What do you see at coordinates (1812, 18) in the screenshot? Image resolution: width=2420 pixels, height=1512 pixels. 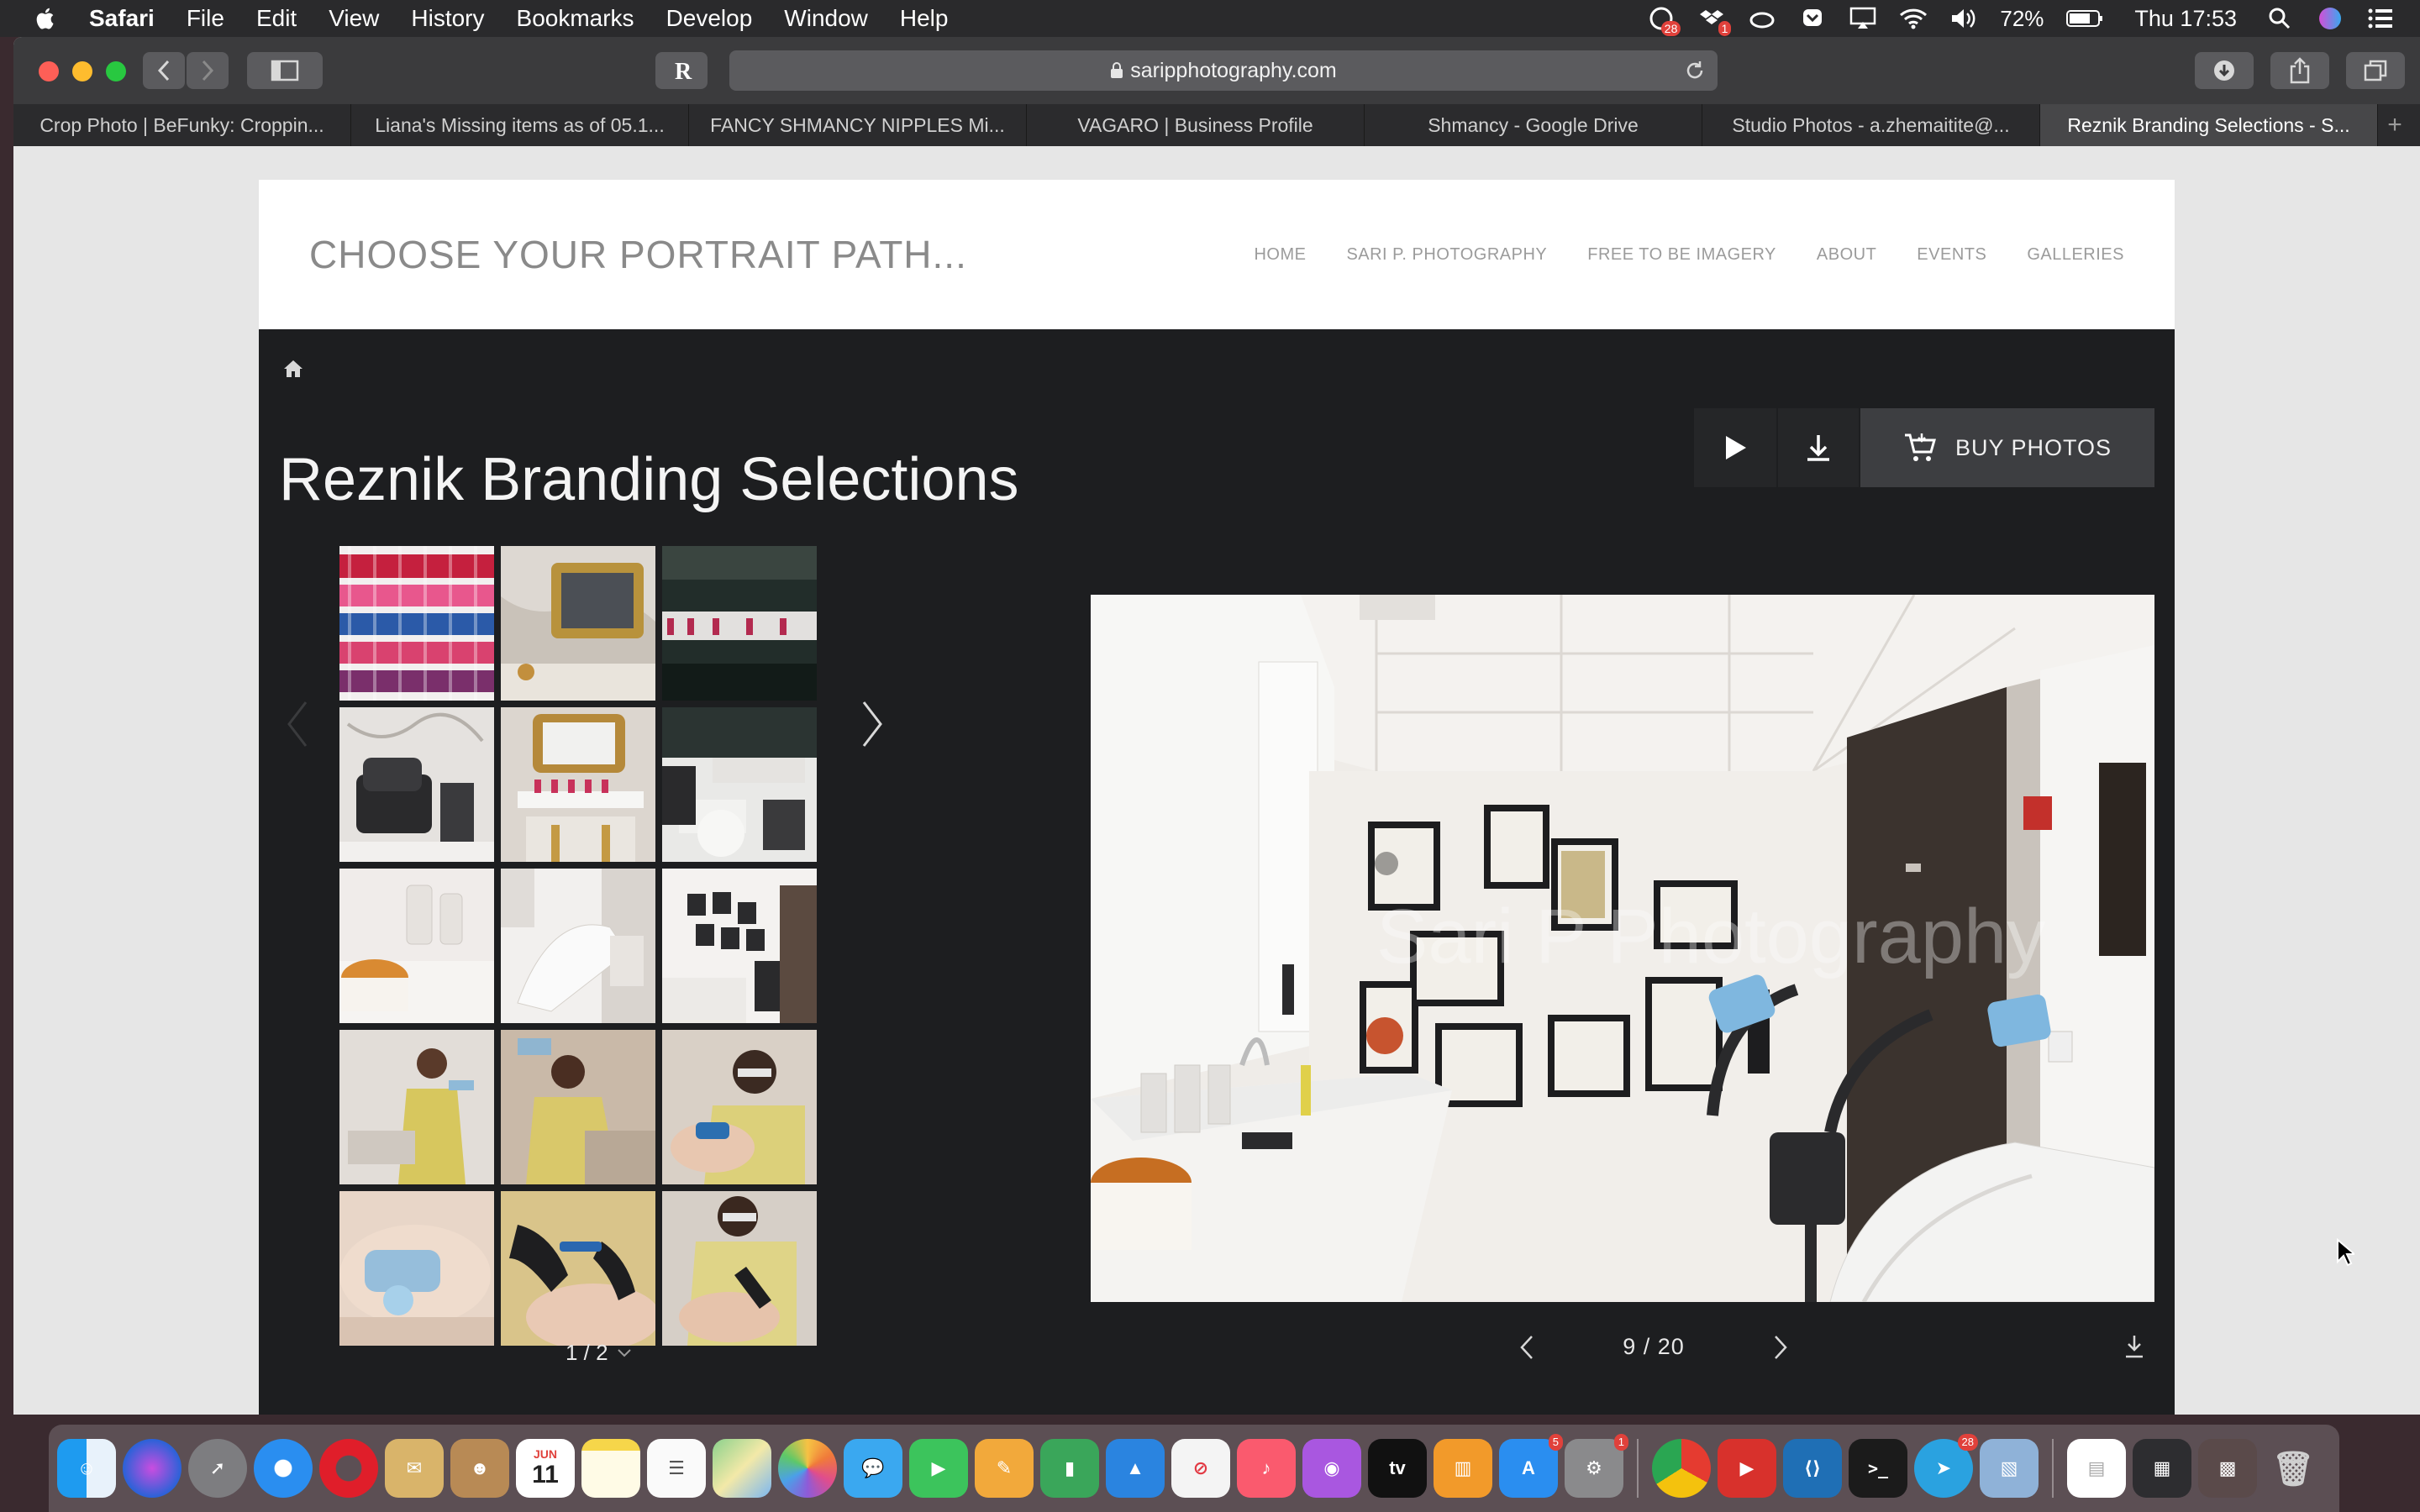 I see `pocket-icon` at bounding box center [1812, 18].